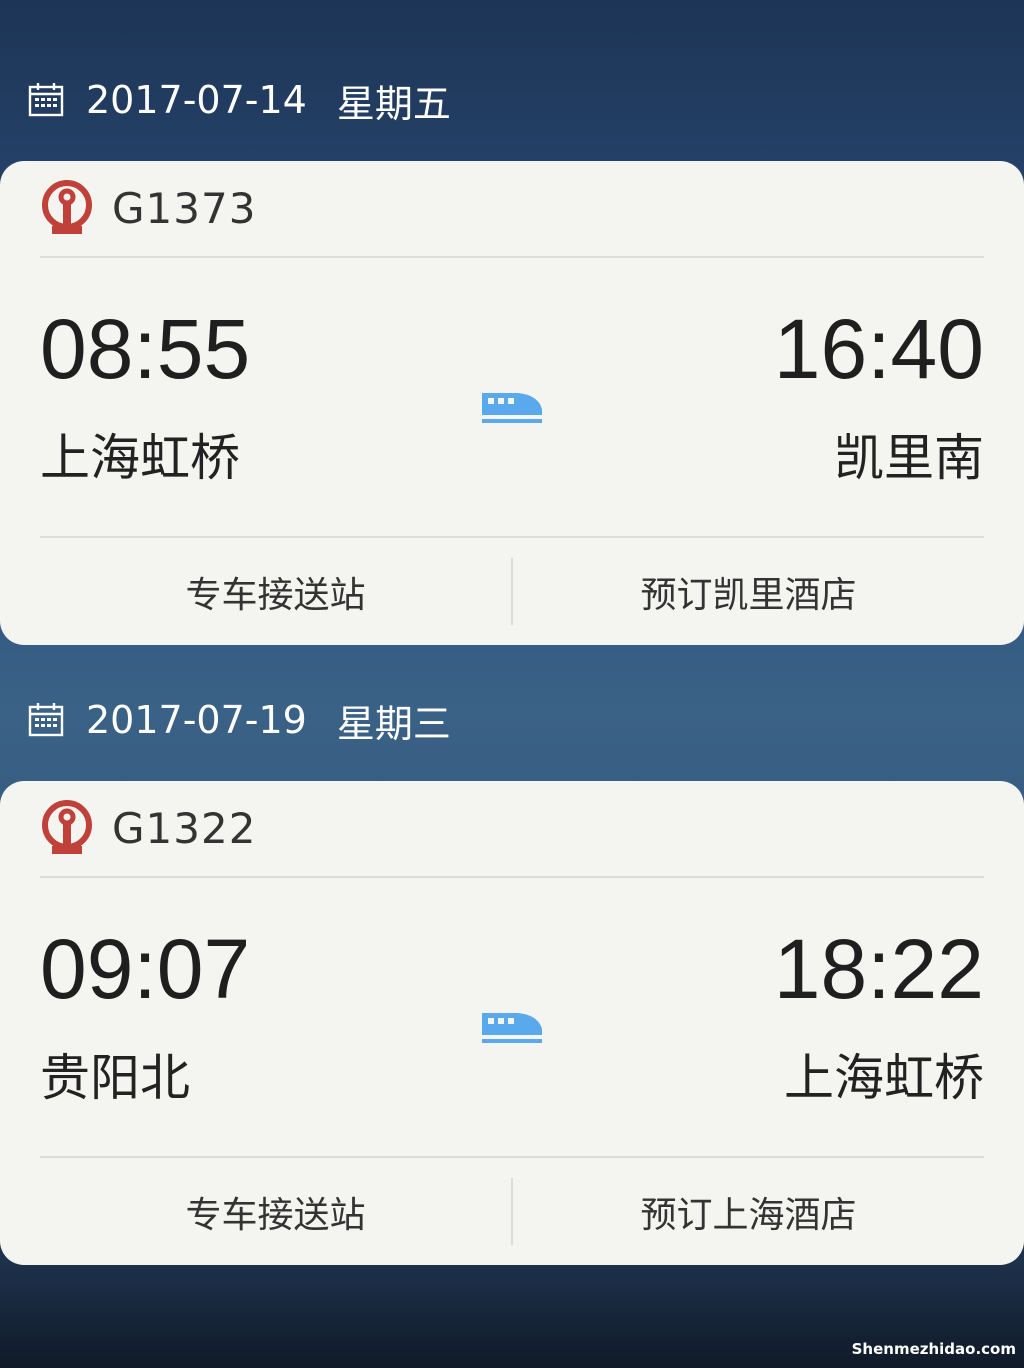  I want to click on card-actions: 专车接送站 预订上海酒店, so click(512, 1211).